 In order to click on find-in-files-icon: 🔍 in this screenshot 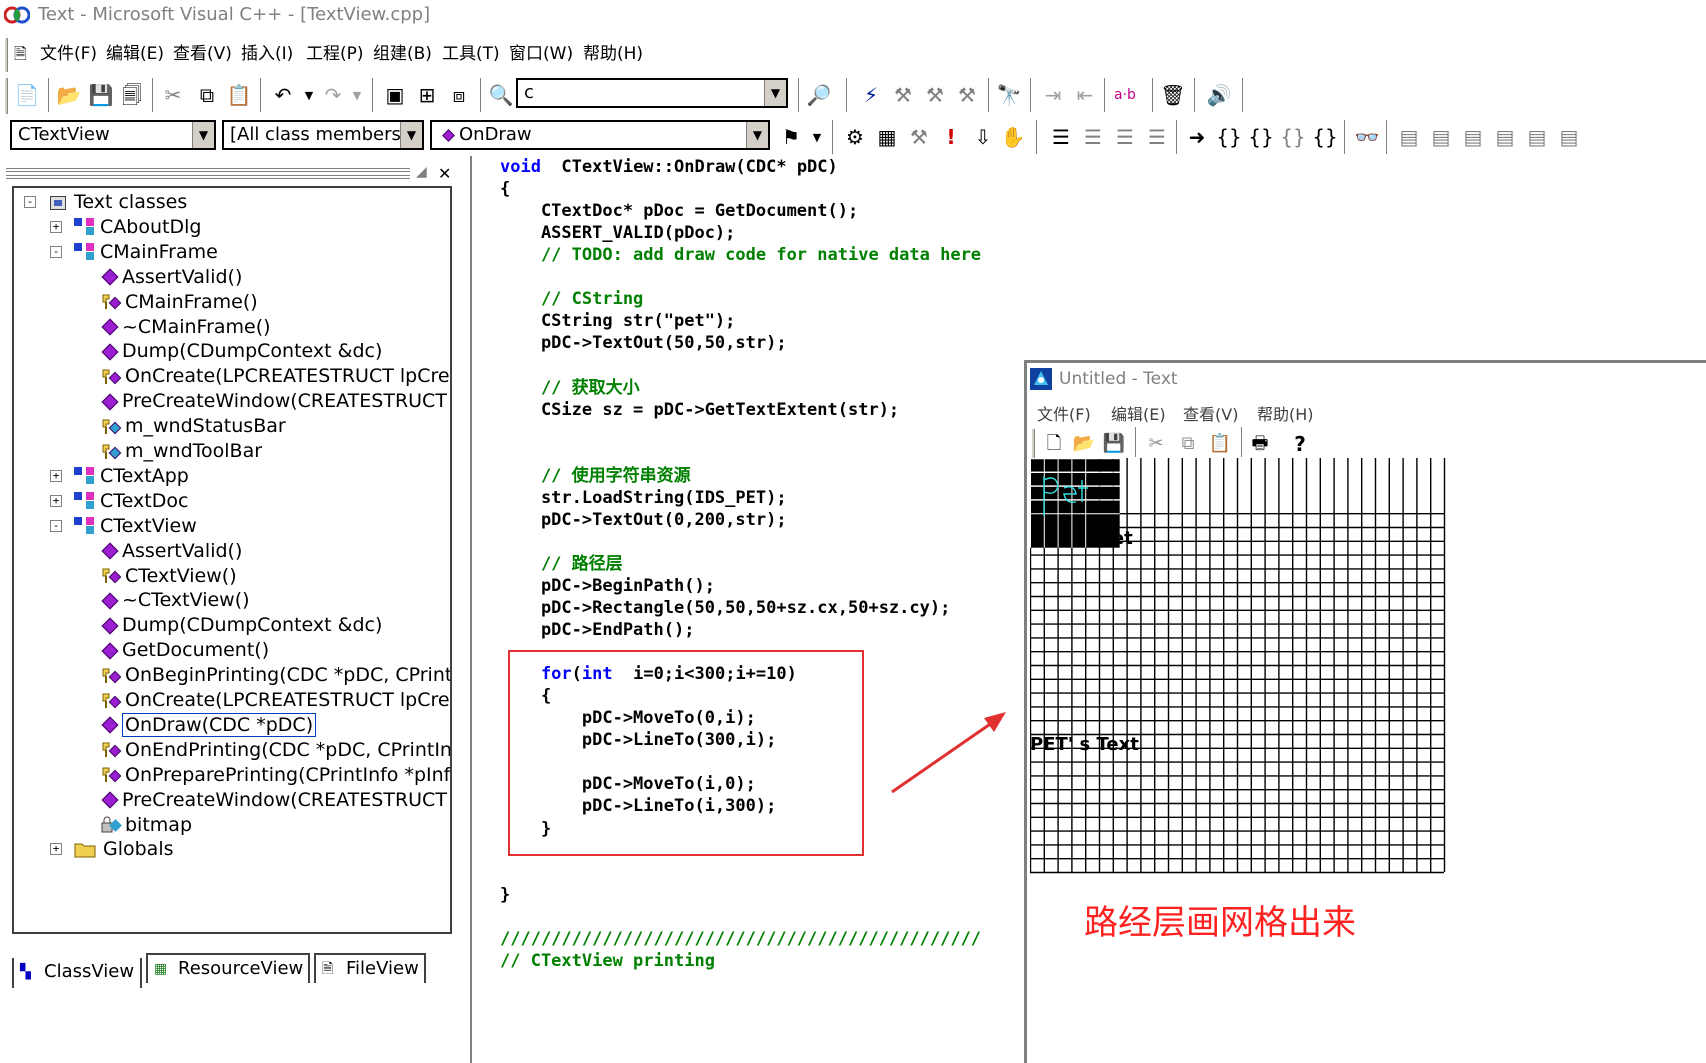, I will do `click(501, 95)`.